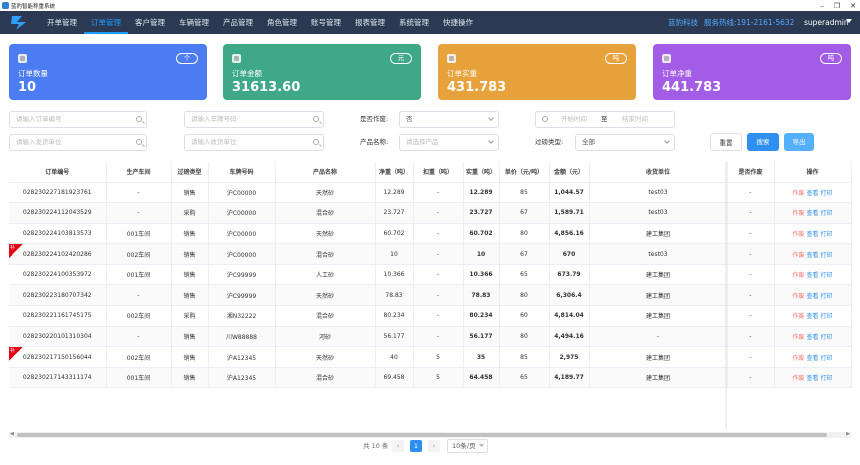  What do you see at coordinates (569, 378) in the screenshot?
I see `cell-amount: 4,189.77` at bounding box center [569, 378].